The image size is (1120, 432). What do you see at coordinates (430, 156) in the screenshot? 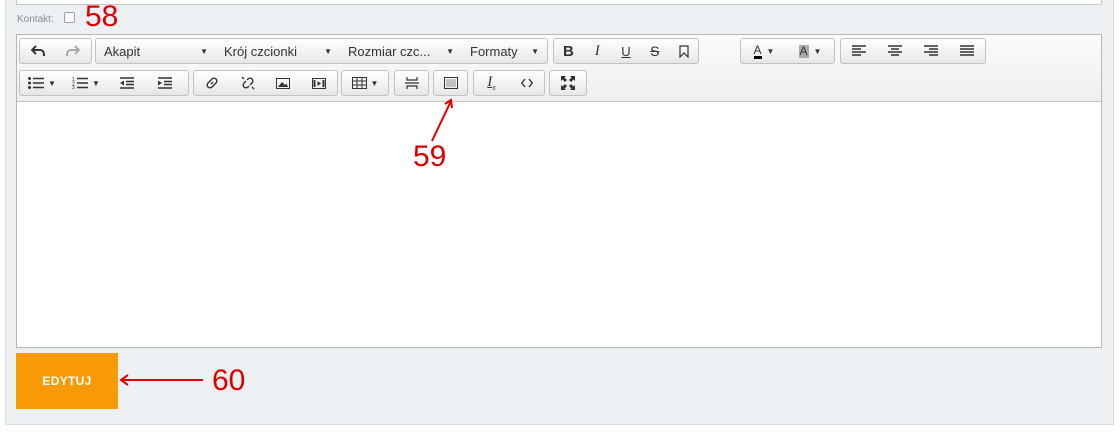
I see `annotation-59: 59` at bounding box center [430, 156].